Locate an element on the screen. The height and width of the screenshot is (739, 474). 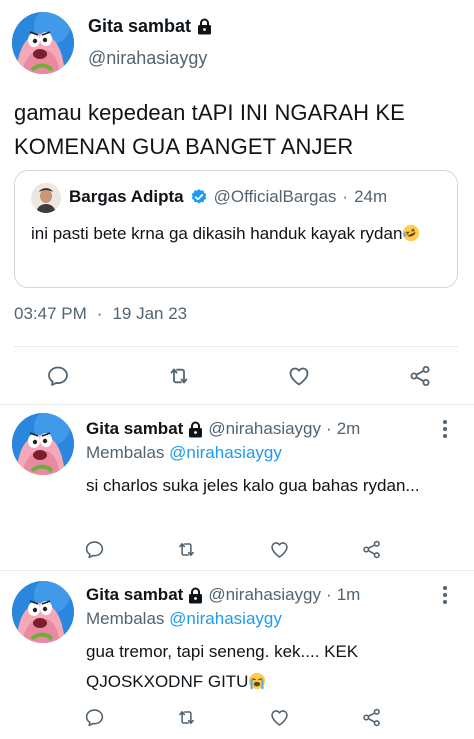
author-name-row: Gita sambat is located at coordinates (150, 26).